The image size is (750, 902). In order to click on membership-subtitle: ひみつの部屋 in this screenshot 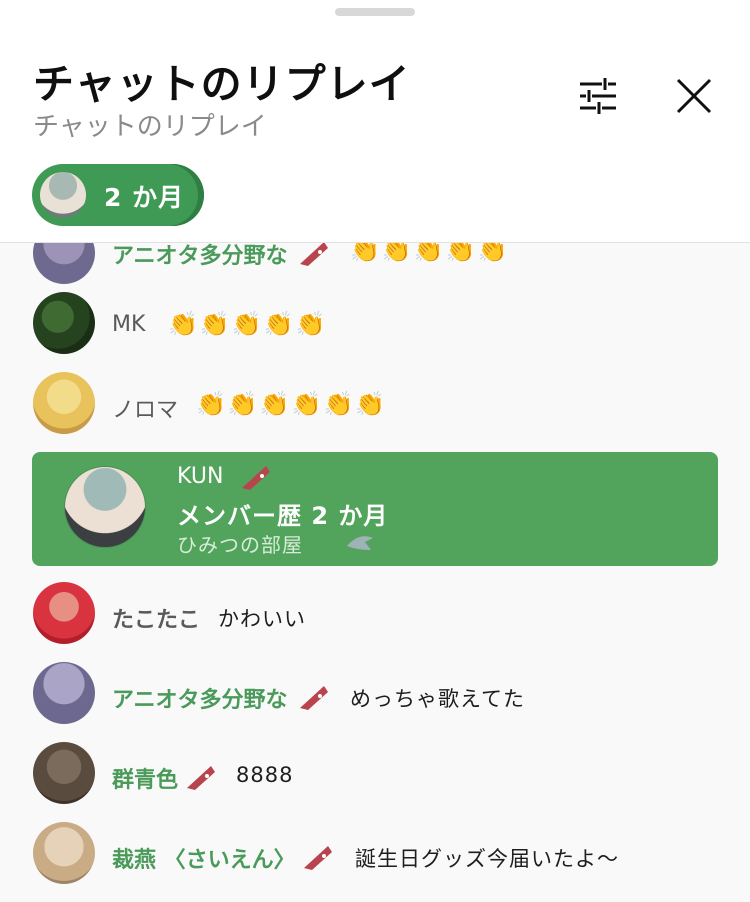, I will do `click(240, 545)`.